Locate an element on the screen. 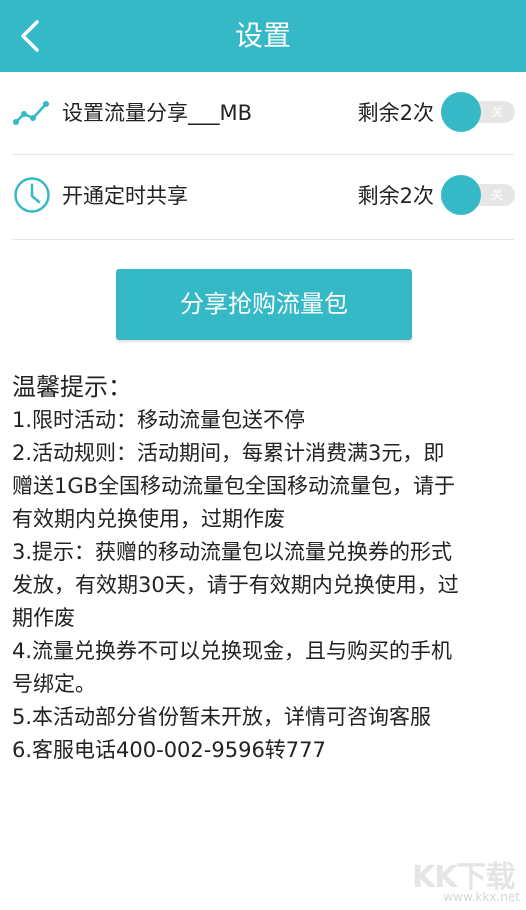  timed-share-toggle: 关 is located at coordinates (479, 195).